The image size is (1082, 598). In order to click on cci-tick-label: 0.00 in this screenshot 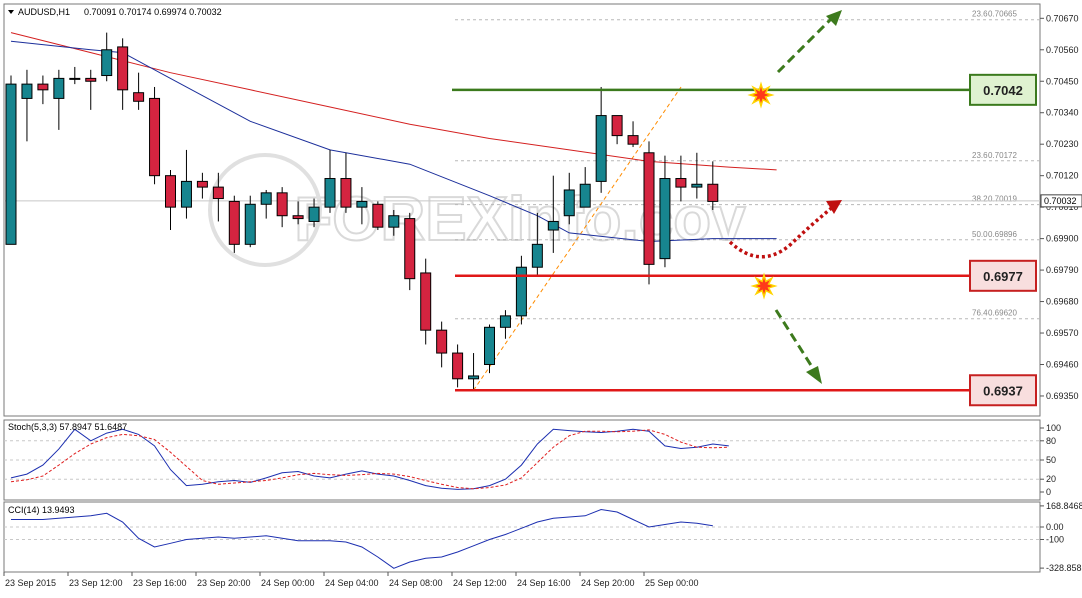, I will do `click(1055, 527)`.